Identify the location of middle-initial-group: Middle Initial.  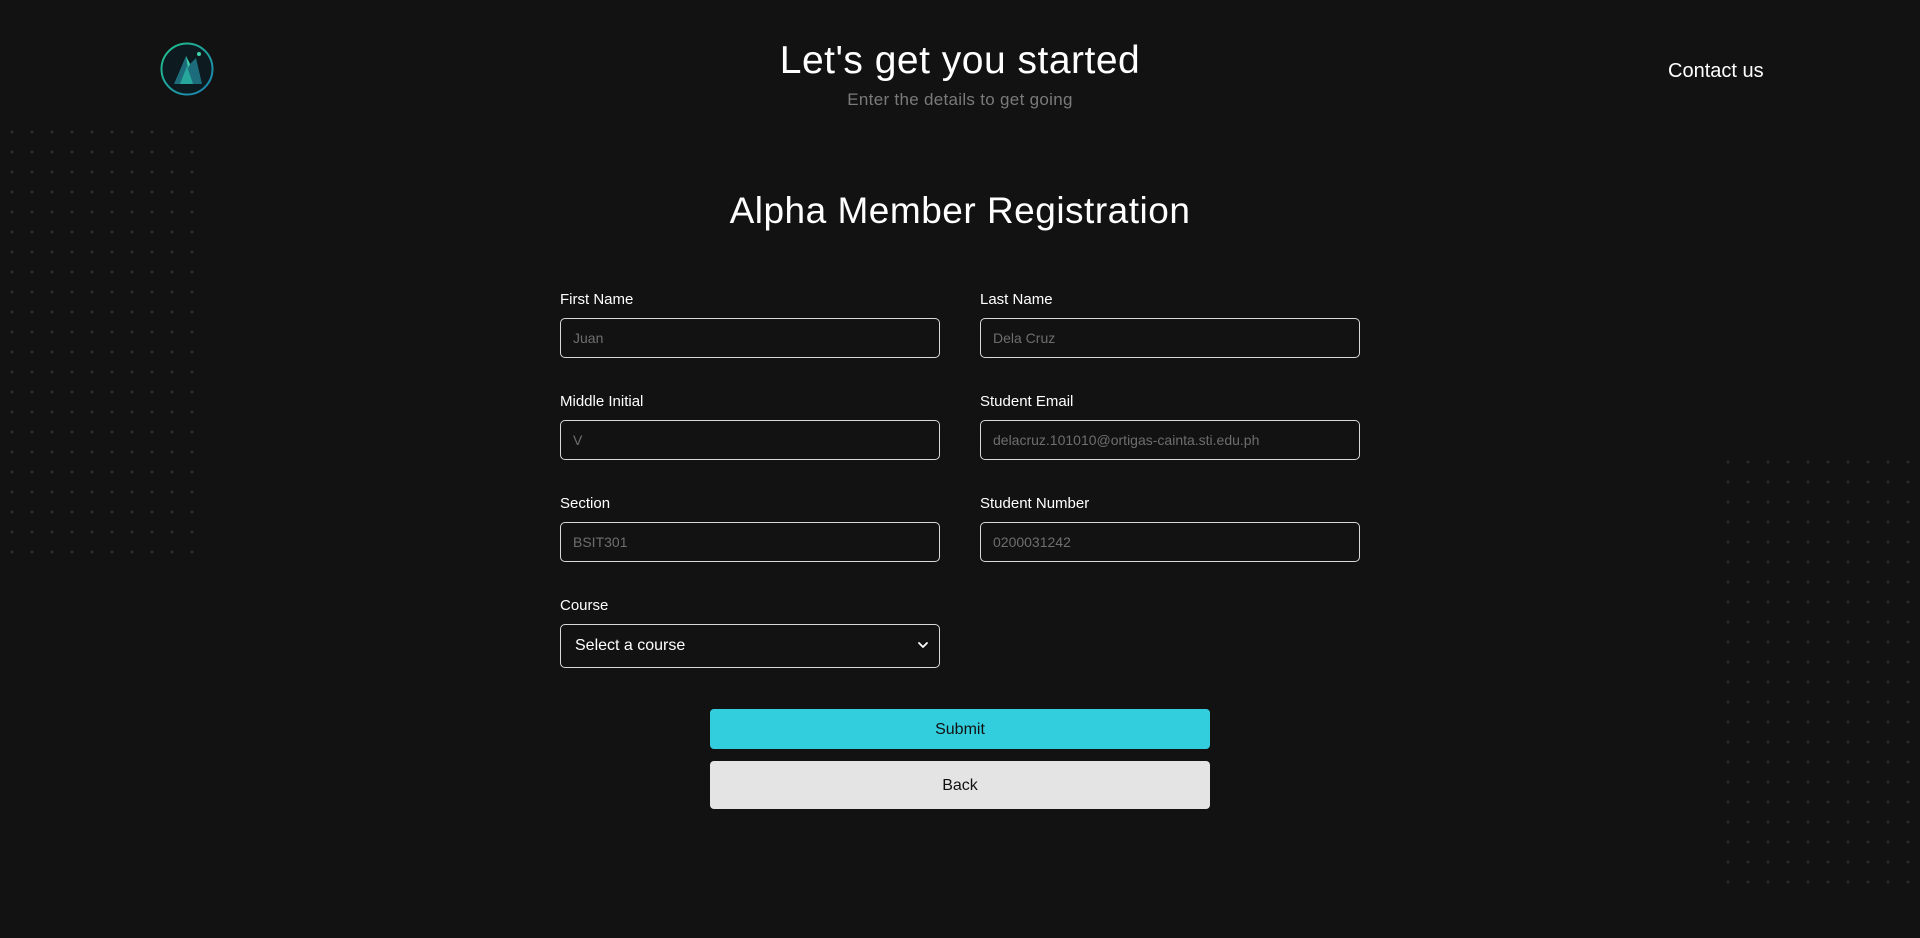
(750, 426).